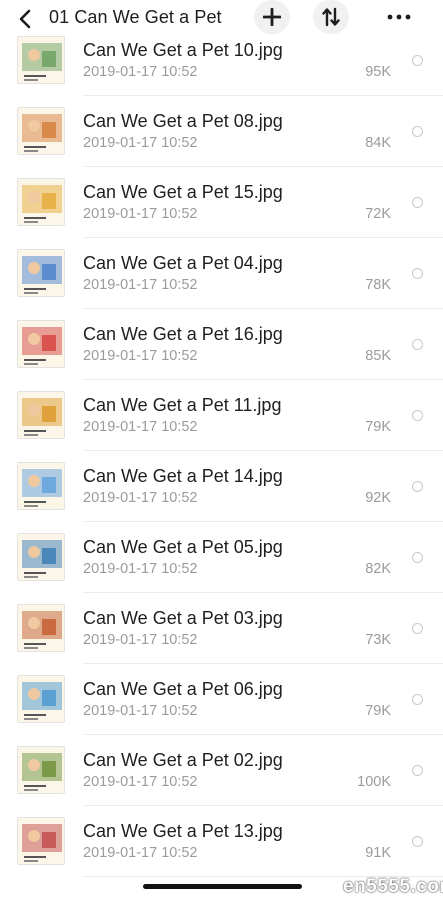 The image size is (443, 900). Describe the element at coordinates (378, 498) in the screenshot. I see `file-size: 92K` at that location.